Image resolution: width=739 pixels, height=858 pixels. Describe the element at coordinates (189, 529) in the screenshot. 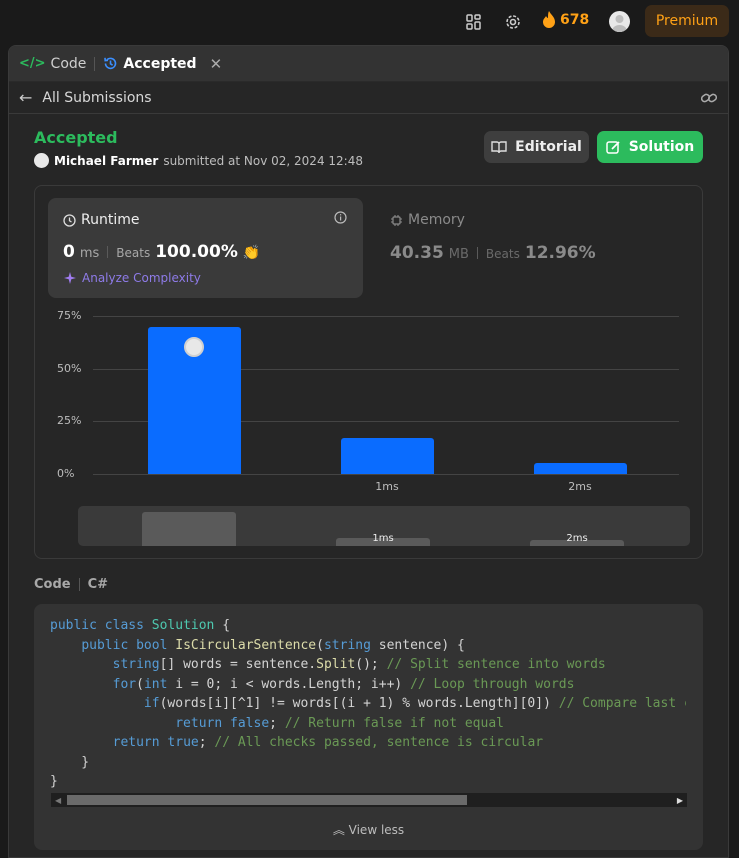

I see `overview-bar` at that location.